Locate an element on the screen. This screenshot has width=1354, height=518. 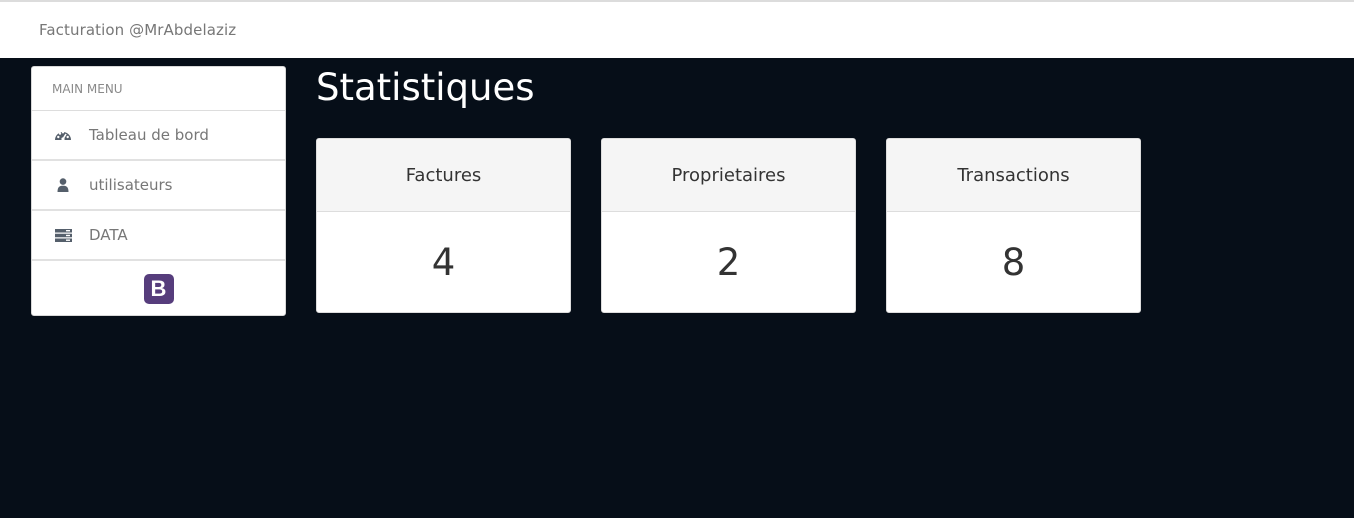
sidebar-item-utilisateurs: utilisateurs is located at coordinates (158, 186).